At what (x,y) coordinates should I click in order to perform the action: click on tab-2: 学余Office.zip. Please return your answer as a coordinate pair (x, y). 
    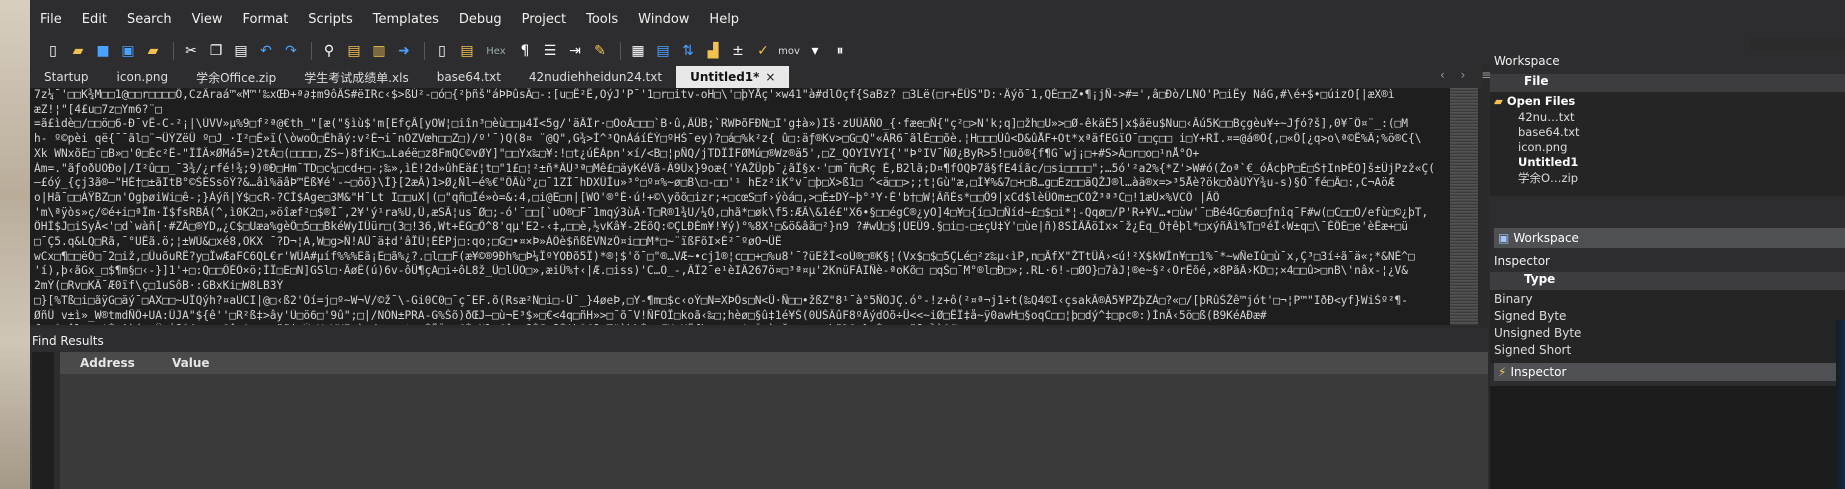
    Looking at the image, I should click on (236, 77).